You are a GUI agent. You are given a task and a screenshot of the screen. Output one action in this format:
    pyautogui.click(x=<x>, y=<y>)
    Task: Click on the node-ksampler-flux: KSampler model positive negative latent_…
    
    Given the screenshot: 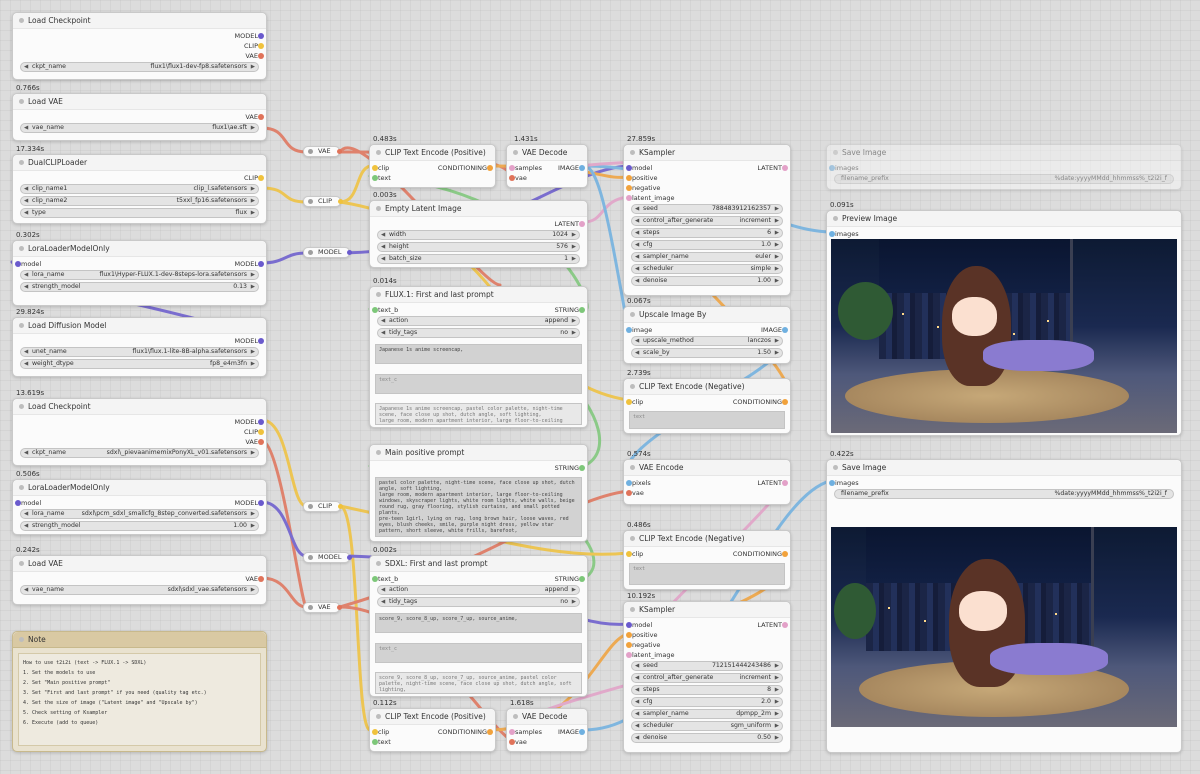 What is the action you would take?
    pyautogui.click(x=707, y=220)
    